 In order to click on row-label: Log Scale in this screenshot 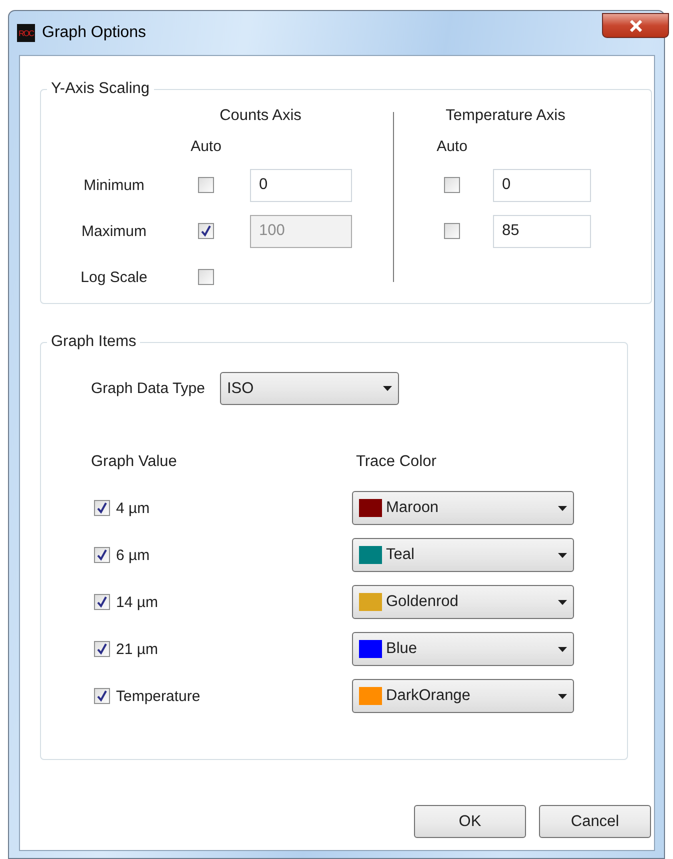, I will do `click(114, 277)`.